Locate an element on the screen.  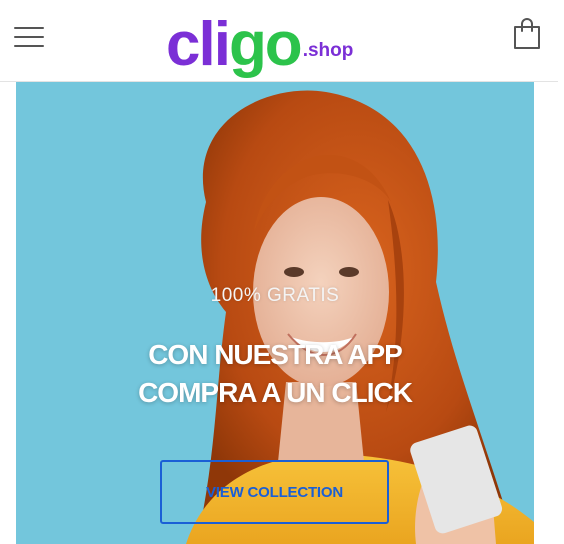
site-logo: cligo .shop is located at coordinates (259, 38).